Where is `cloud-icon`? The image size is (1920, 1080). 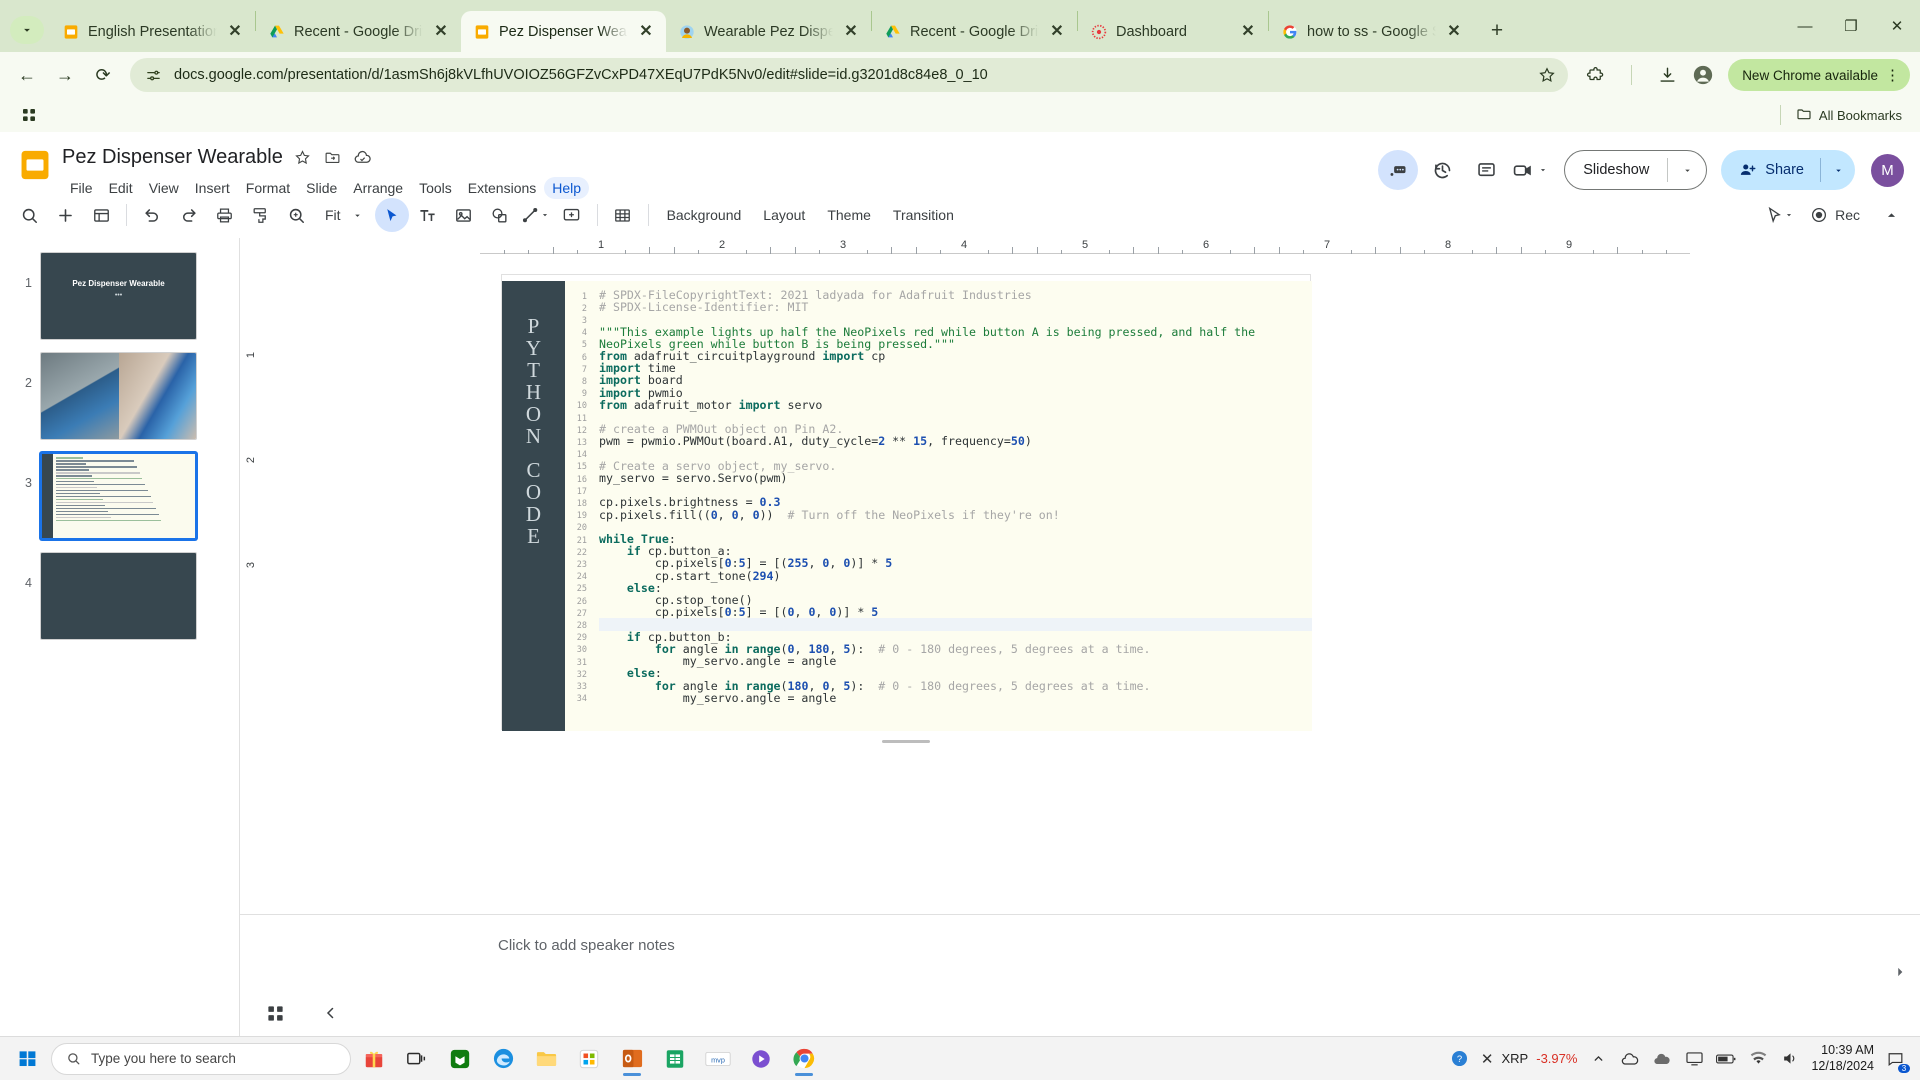
cloud-icon is located at coordinates (1662, 1059).